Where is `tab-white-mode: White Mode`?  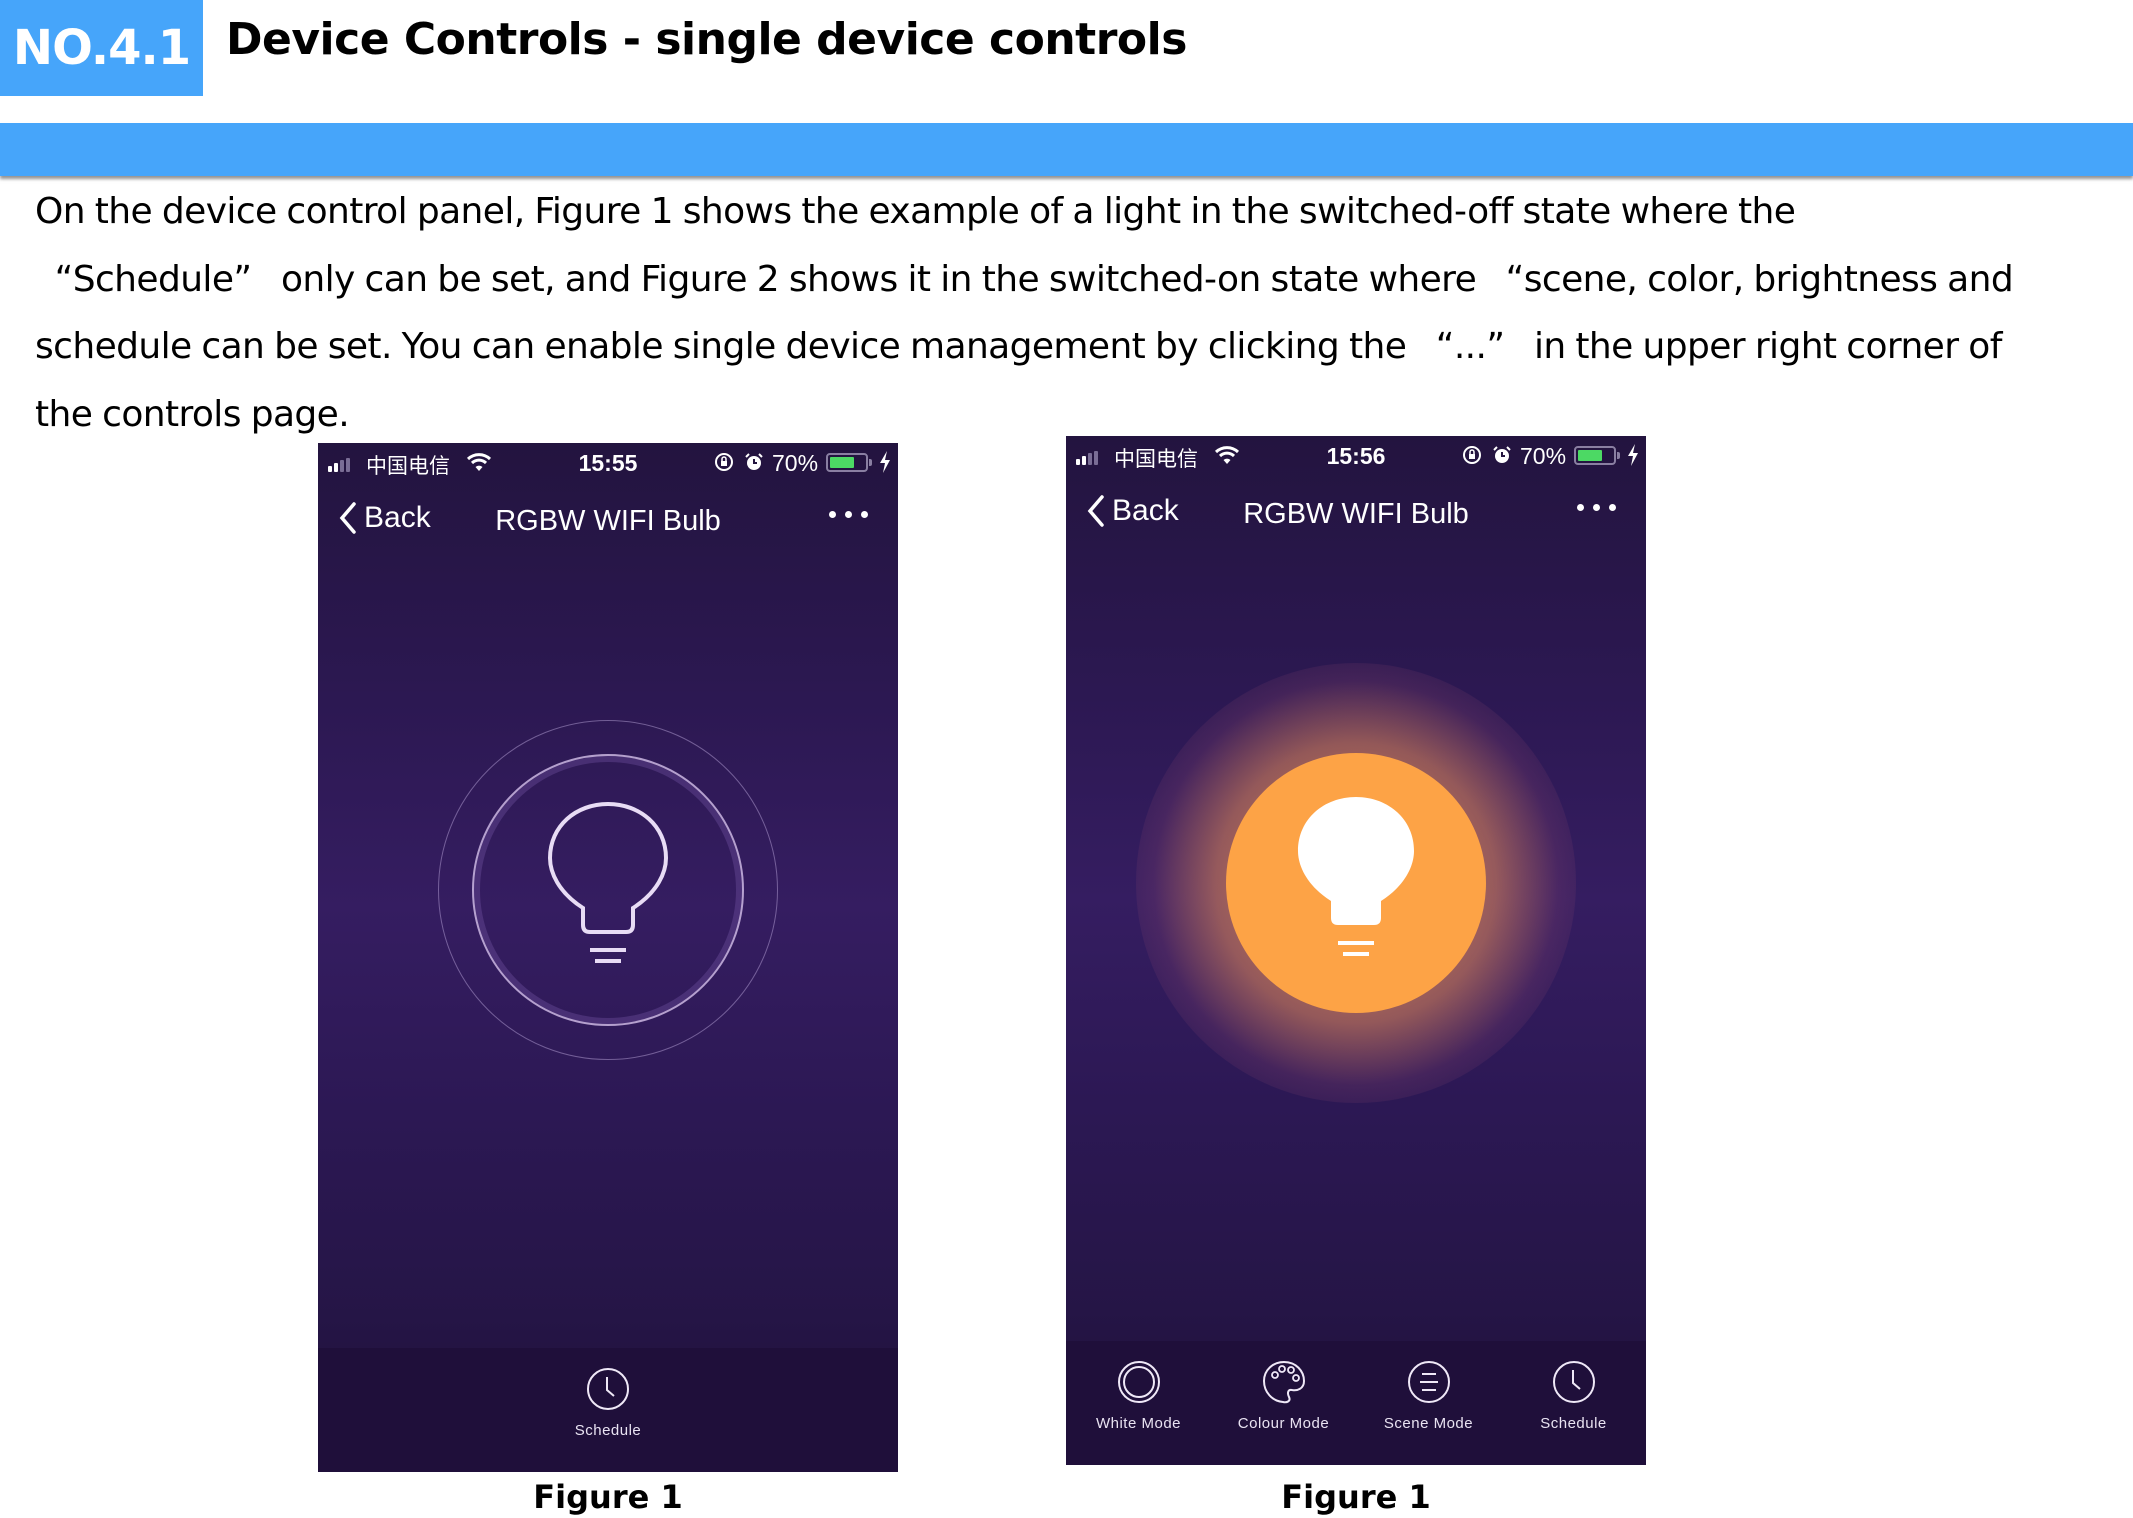
tab-white-mode: White Mode is located at coordinates (1139, 1395).